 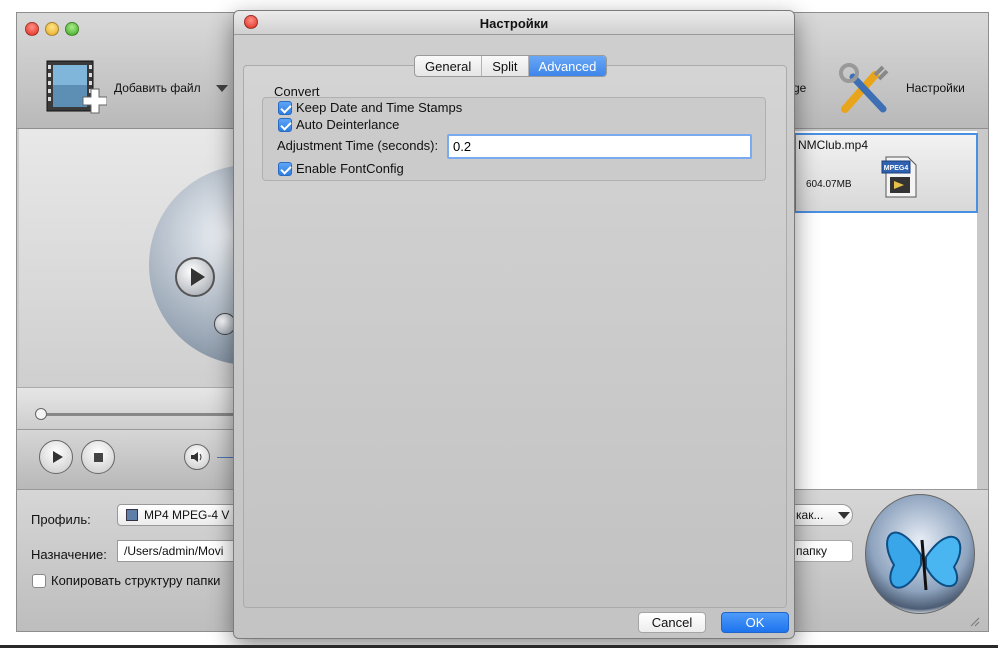 What do you see at coordinates (56, 457) in the screenshot?
I see `play-button` at bounding box center [56, 457].